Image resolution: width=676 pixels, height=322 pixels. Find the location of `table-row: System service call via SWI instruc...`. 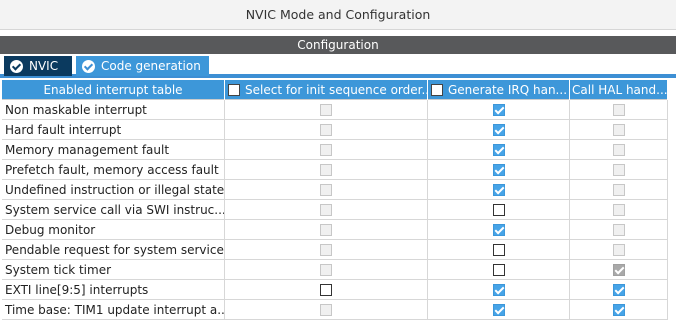

table-row: System service call via SWI instruc... is located at coordinates (335, 210).